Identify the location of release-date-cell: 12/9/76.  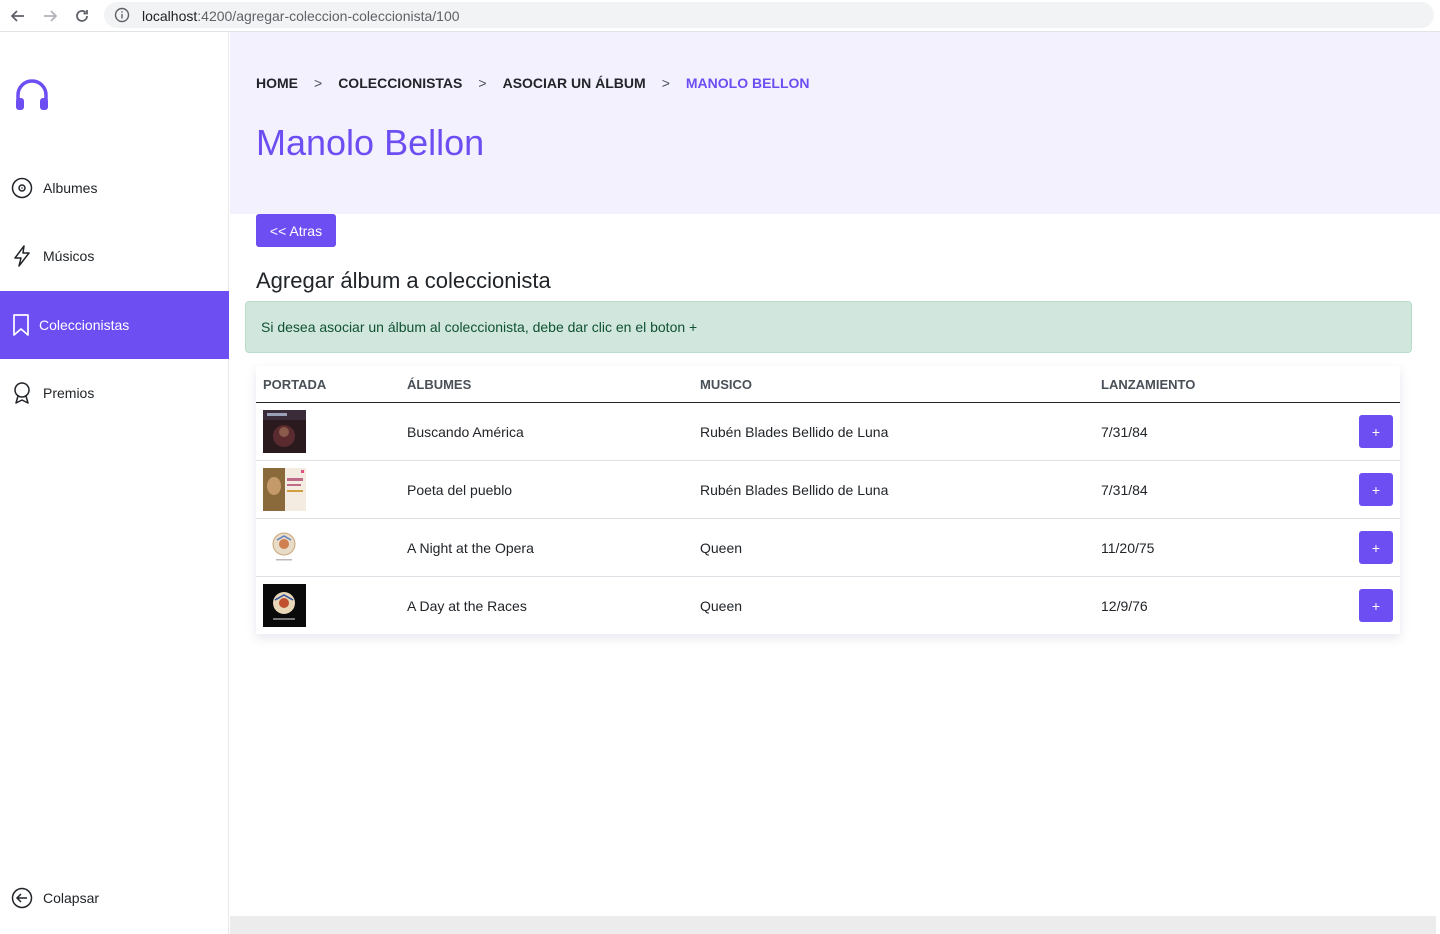
(1124, 605).